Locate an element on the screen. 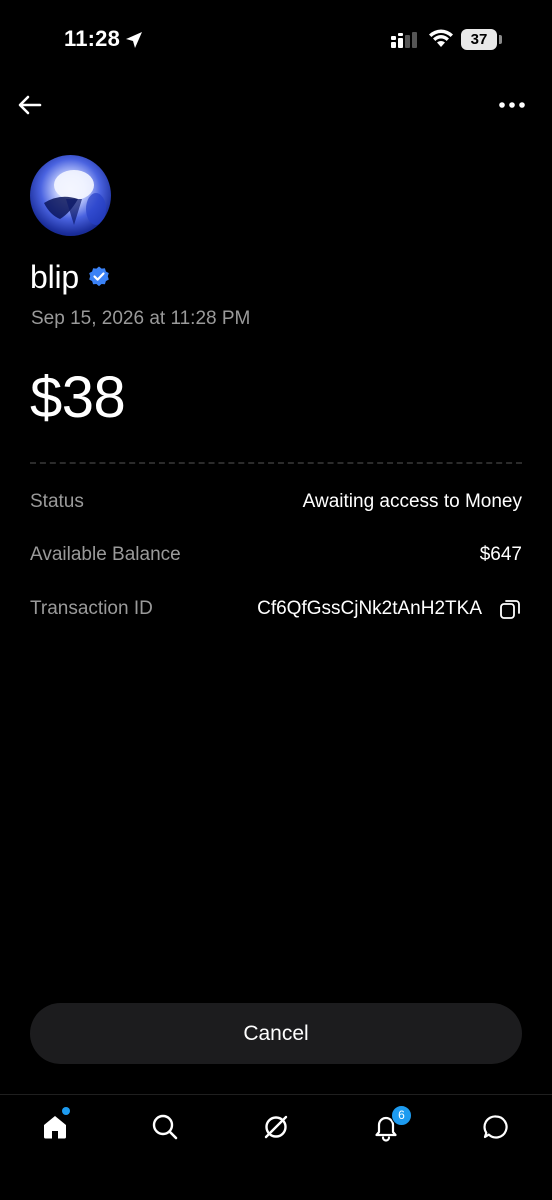 The image size is (552, 1200). avatar-image is located at coordinates (75, 197).